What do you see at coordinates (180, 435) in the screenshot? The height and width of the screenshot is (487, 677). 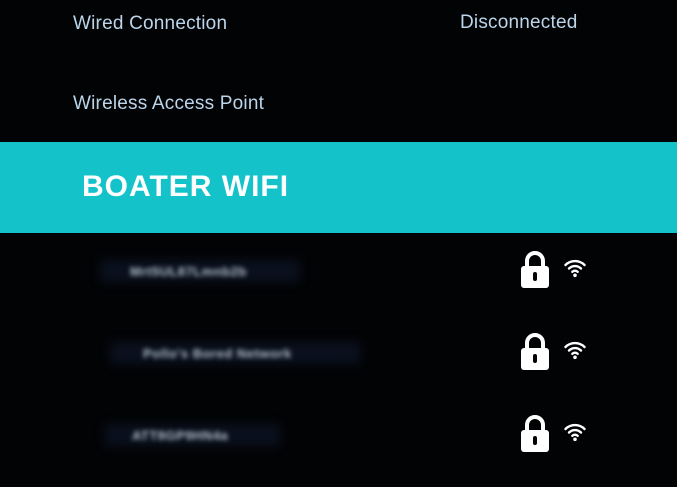 I see `network-name: ATT8GP9HN4a` at bounding box center [180, 435].